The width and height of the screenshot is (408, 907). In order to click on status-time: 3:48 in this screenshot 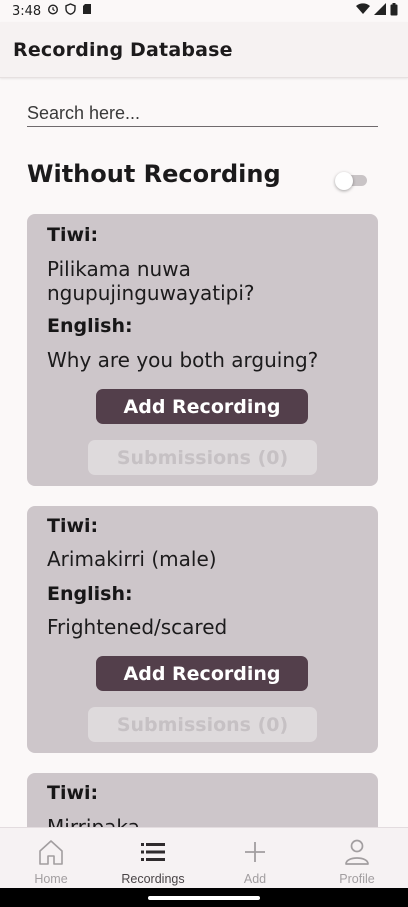, I will do `click(27, 11)`.